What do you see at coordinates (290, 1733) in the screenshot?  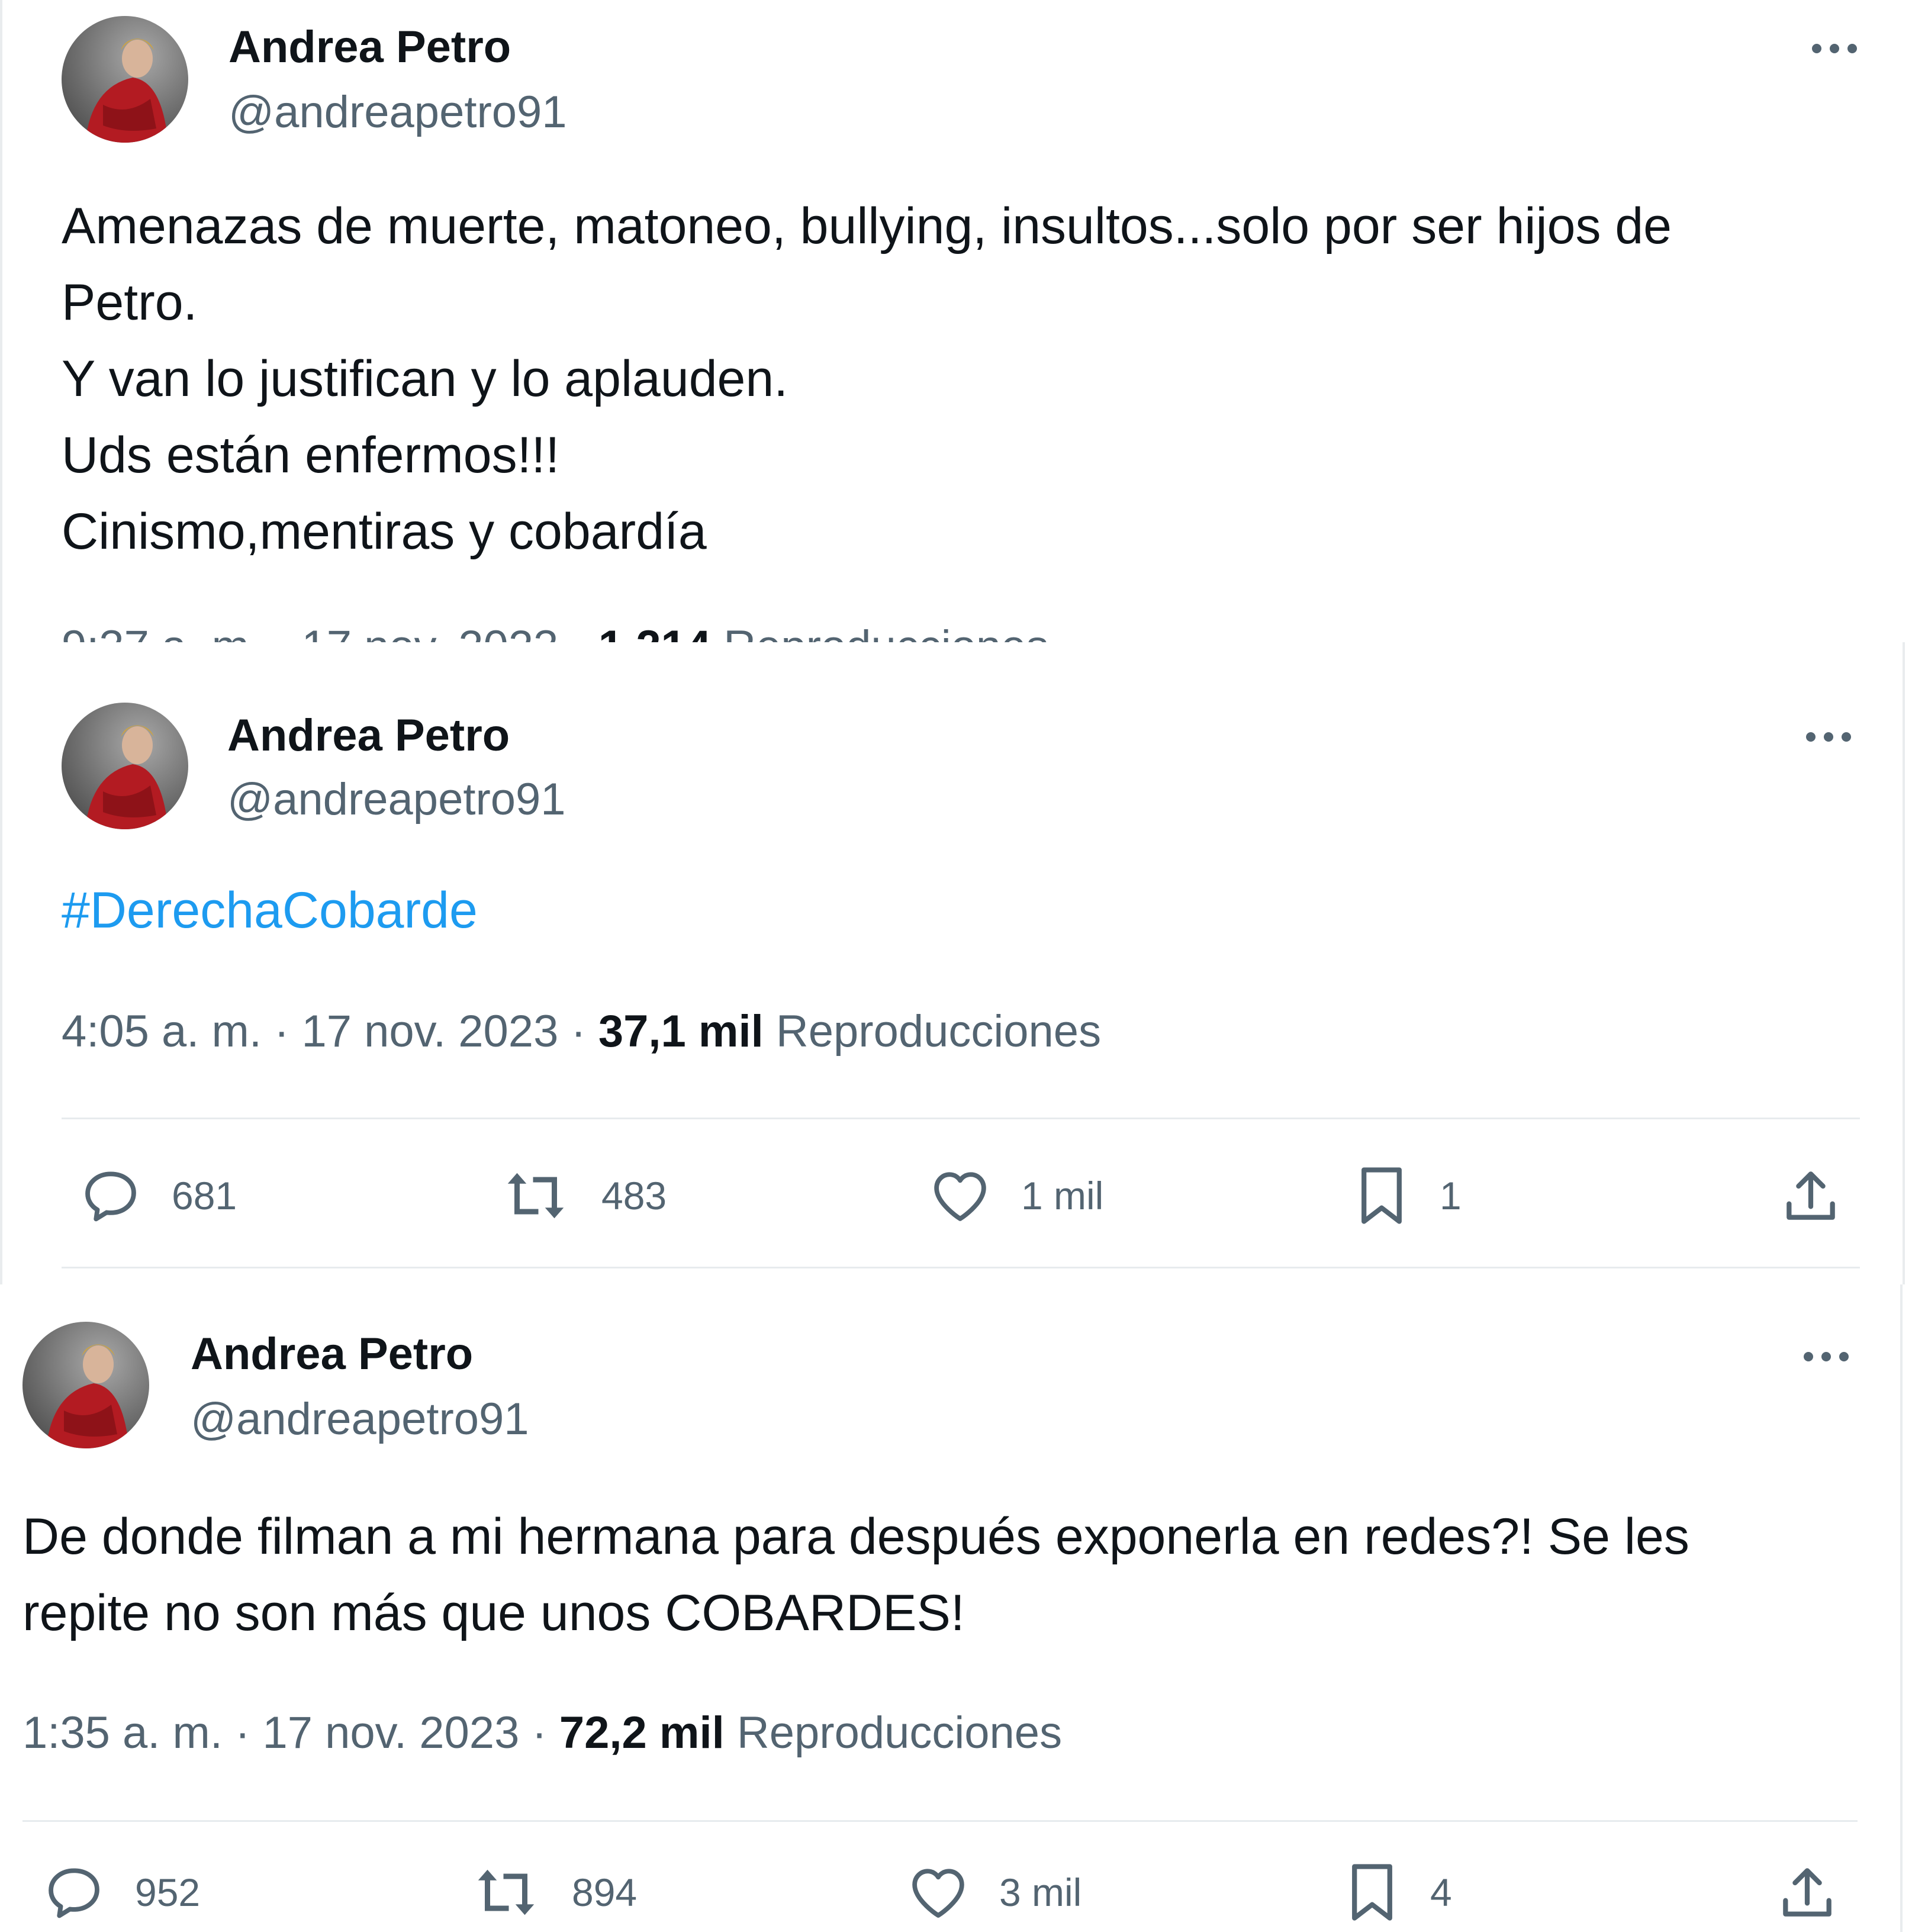 I see `tweet-timestamp: 1:35 a. m. · 17 nov. 2023 ·` at bounding box center [290, 1733].